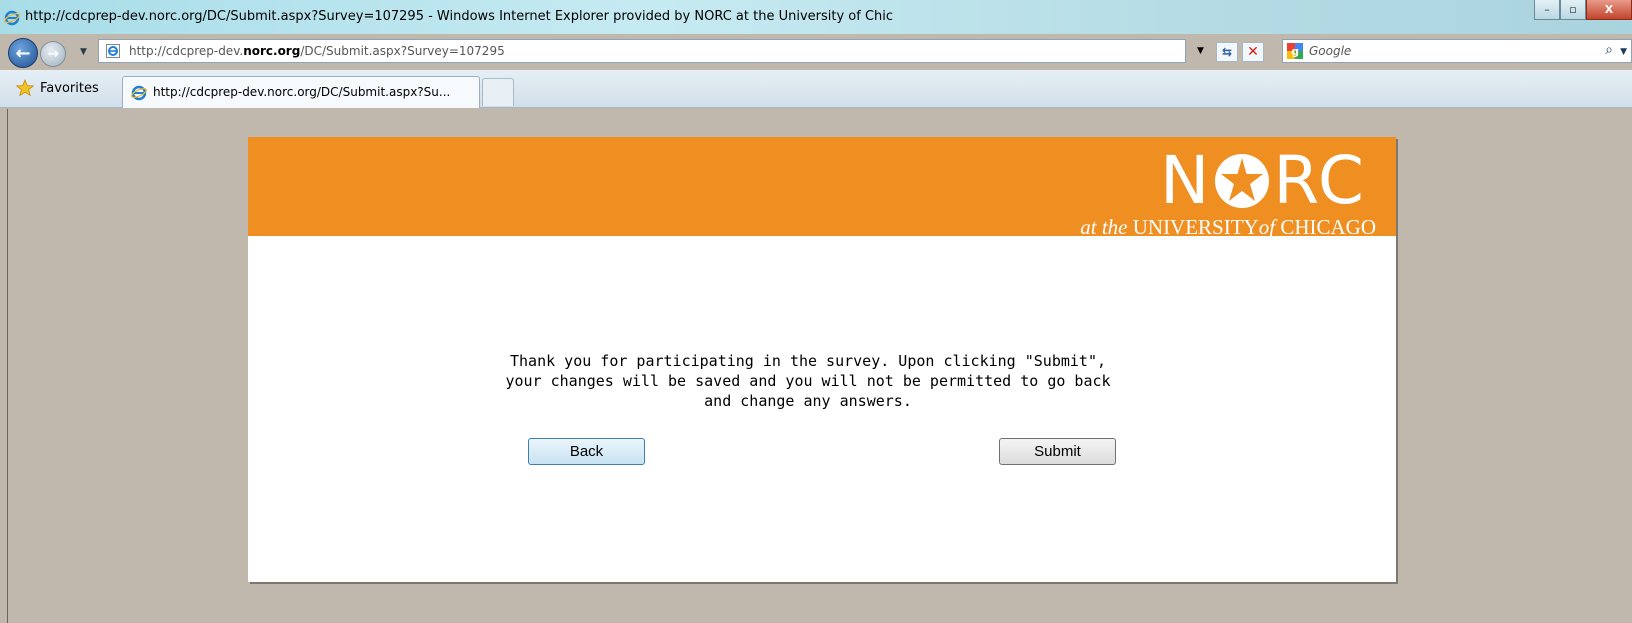  I want to click on search-icon: ⌕, so click(1609, 50).